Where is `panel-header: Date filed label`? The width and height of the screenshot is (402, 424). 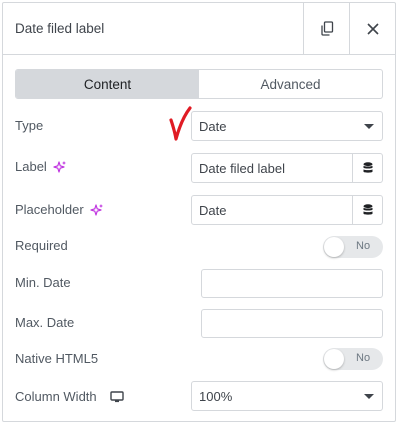 panel-header: Date filed label is located at coordinates (199, 29).